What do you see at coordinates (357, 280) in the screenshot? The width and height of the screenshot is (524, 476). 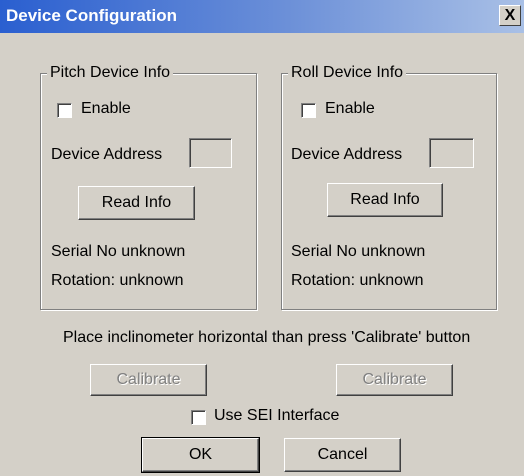 I see `roll-rotation-text: Rotation: unknown` at bounding box center [357, 280].